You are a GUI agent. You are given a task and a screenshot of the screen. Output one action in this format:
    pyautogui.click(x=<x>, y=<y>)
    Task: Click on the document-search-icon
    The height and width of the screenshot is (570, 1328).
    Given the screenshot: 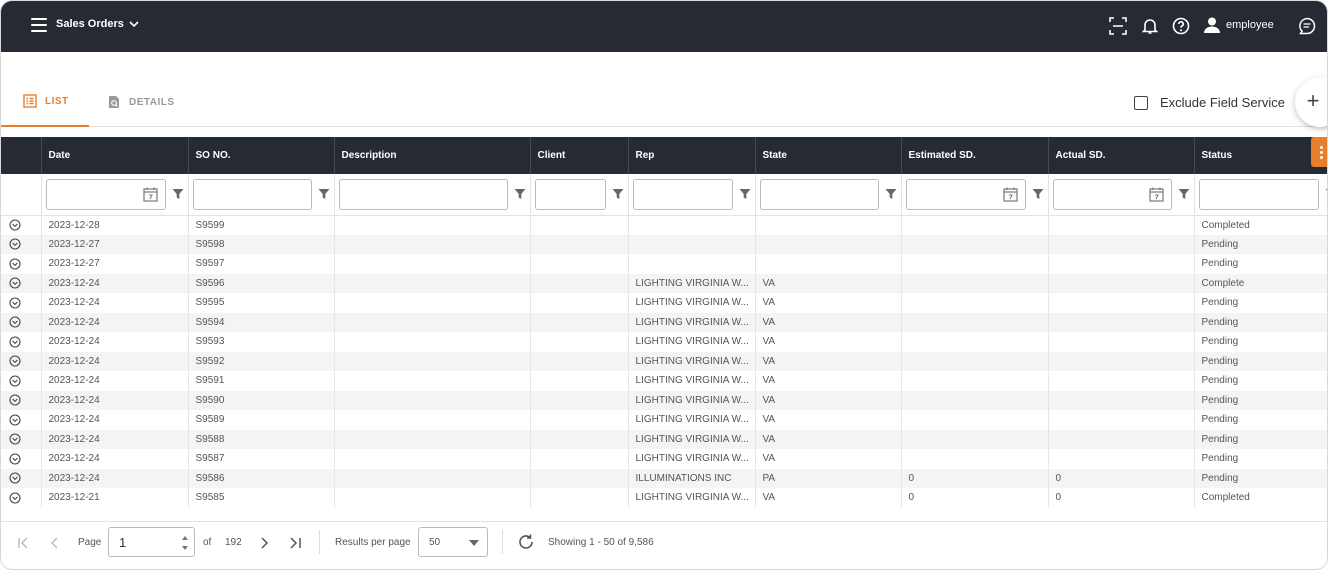 What is the action you would take?
    pyautogui.click(x=114, y=102)
    